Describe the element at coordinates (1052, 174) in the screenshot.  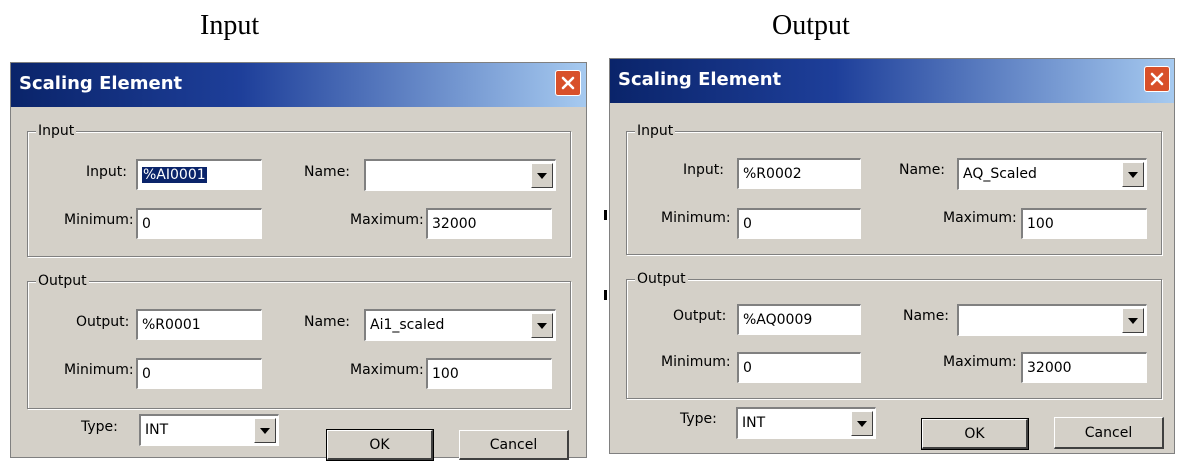
I see `input-name-dropdown: AQ_Scaled` at that location.